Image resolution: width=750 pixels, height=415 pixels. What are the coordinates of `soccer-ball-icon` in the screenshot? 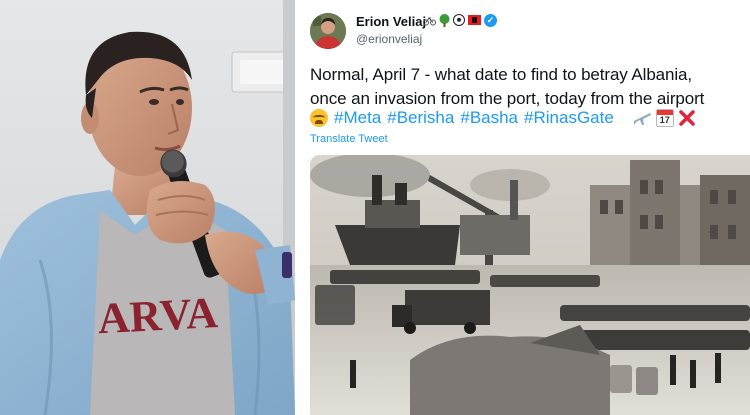 It's located at (459, 20).